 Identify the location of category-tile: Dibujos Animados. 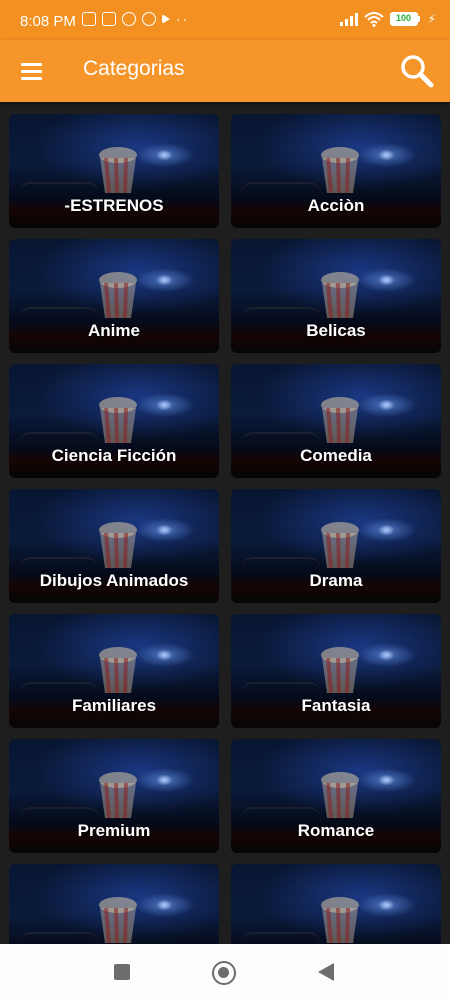
(114, 546).